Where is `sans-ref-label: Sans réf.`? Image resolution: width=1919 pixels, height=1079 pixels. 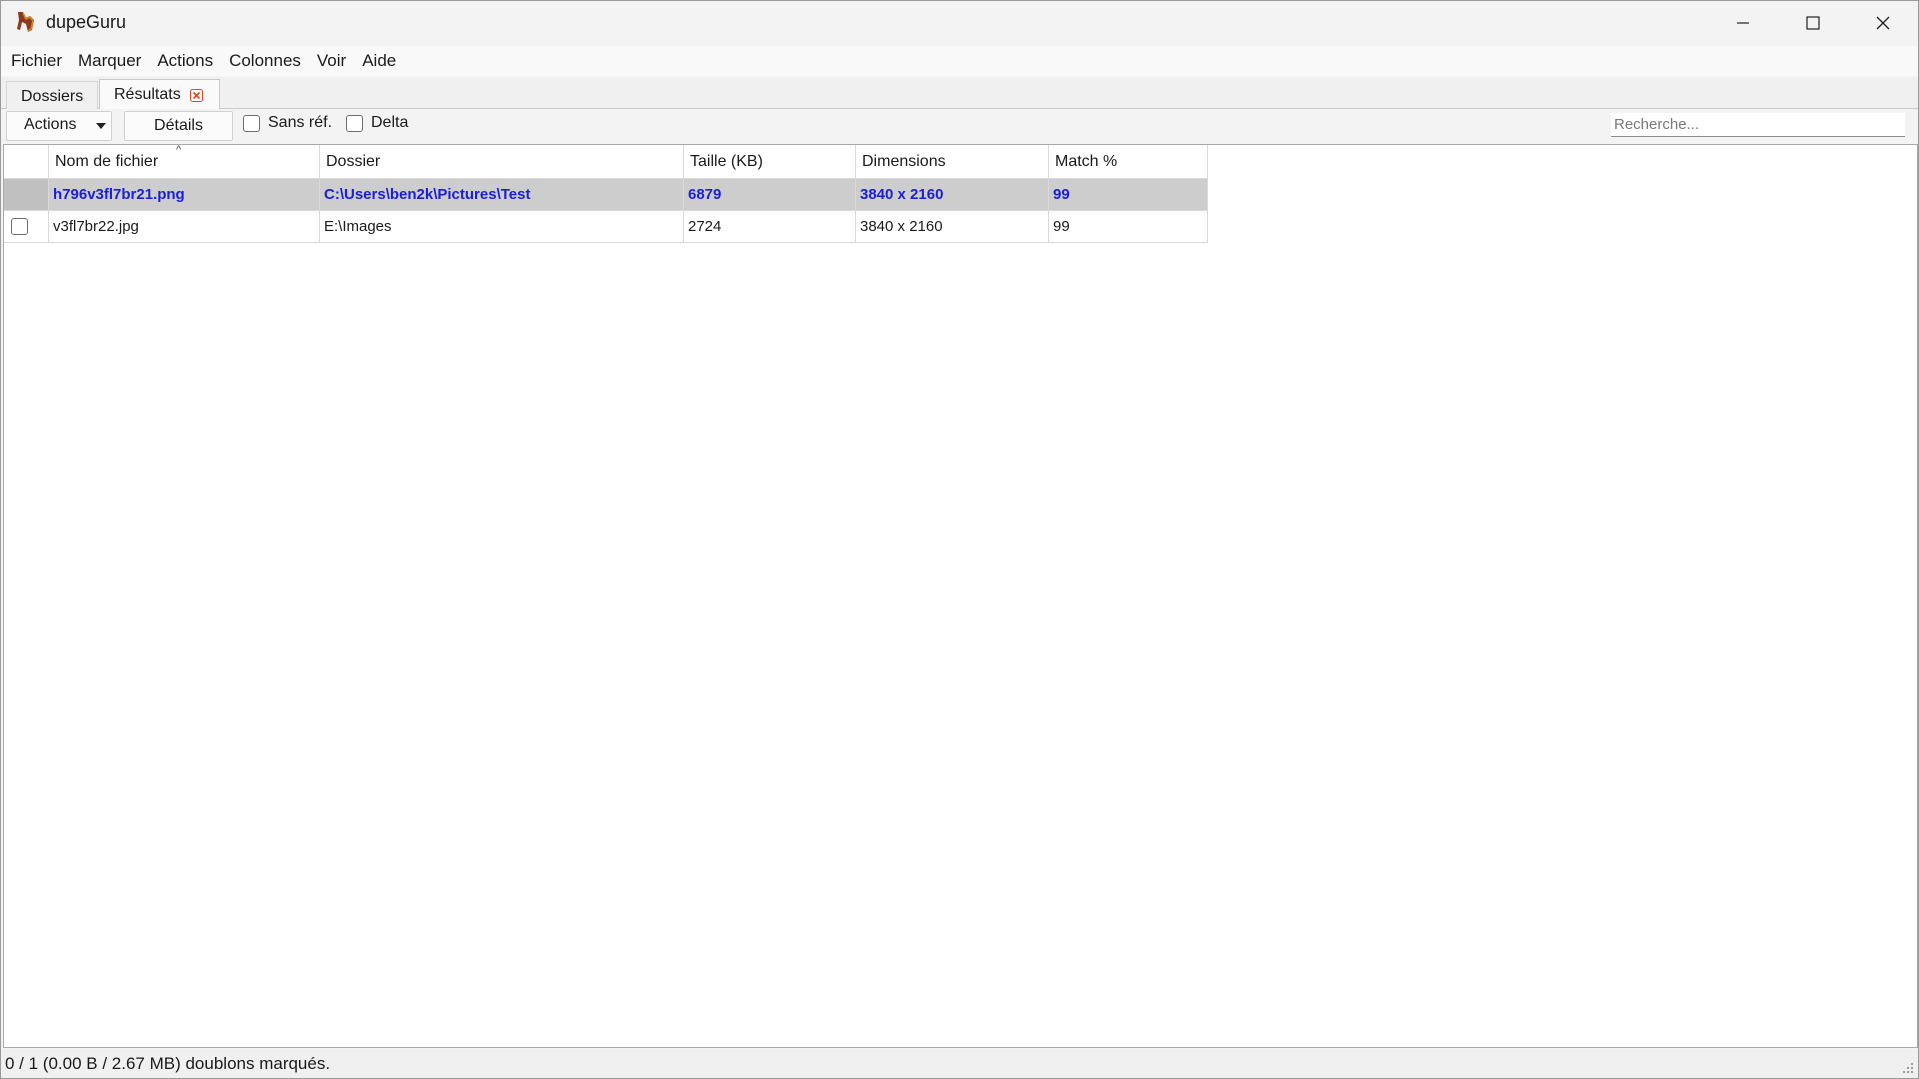 sans-ref-label: Sans réf. is located at coordinates (300, 122).